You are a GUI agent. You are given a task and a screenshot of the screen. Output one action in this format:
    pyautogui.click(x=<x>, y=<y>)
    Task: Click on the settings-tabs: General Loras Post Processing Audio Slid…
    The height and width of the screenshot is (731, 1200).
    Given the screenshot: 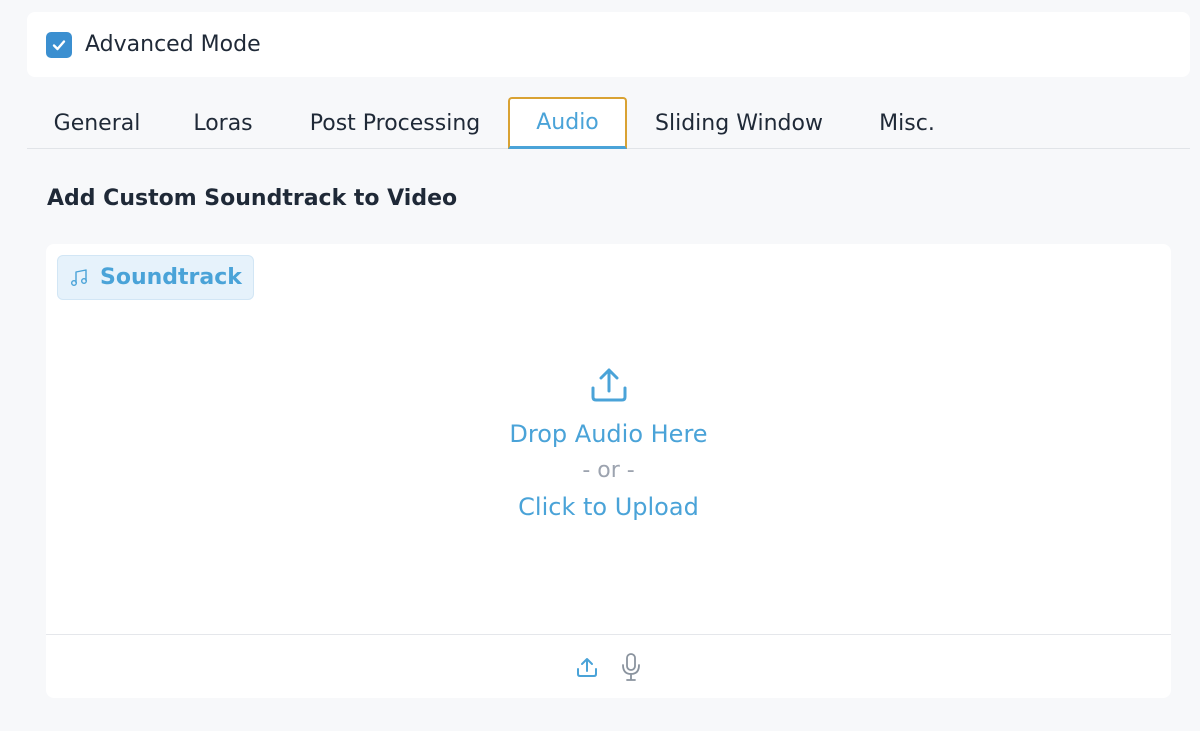 What is the action you would take?
    pyautogui.click(x=608, y=123)
    